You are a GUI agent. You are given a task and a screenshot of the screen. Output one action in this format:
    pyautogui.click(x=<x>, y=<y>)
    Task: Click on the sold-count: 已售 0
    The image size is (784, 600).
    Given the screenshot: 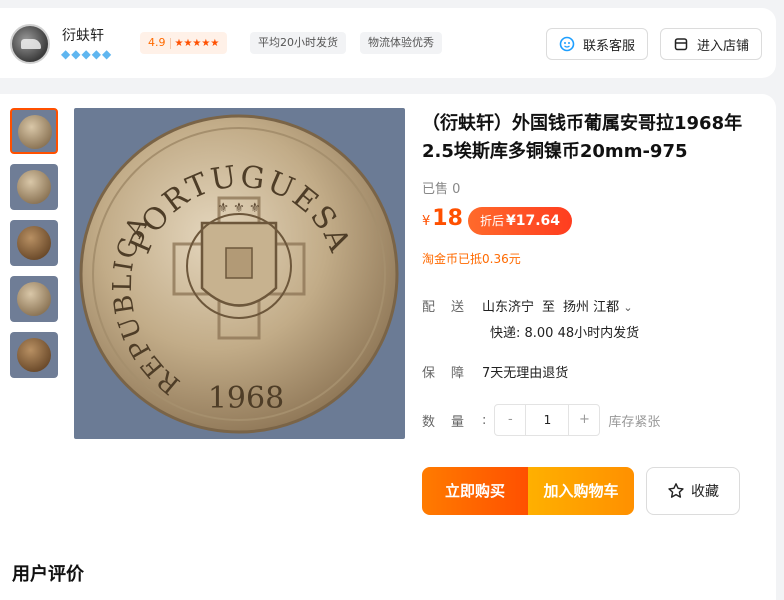 What is the action you would take?
    pyautogui.click(x=441, y=189)
    